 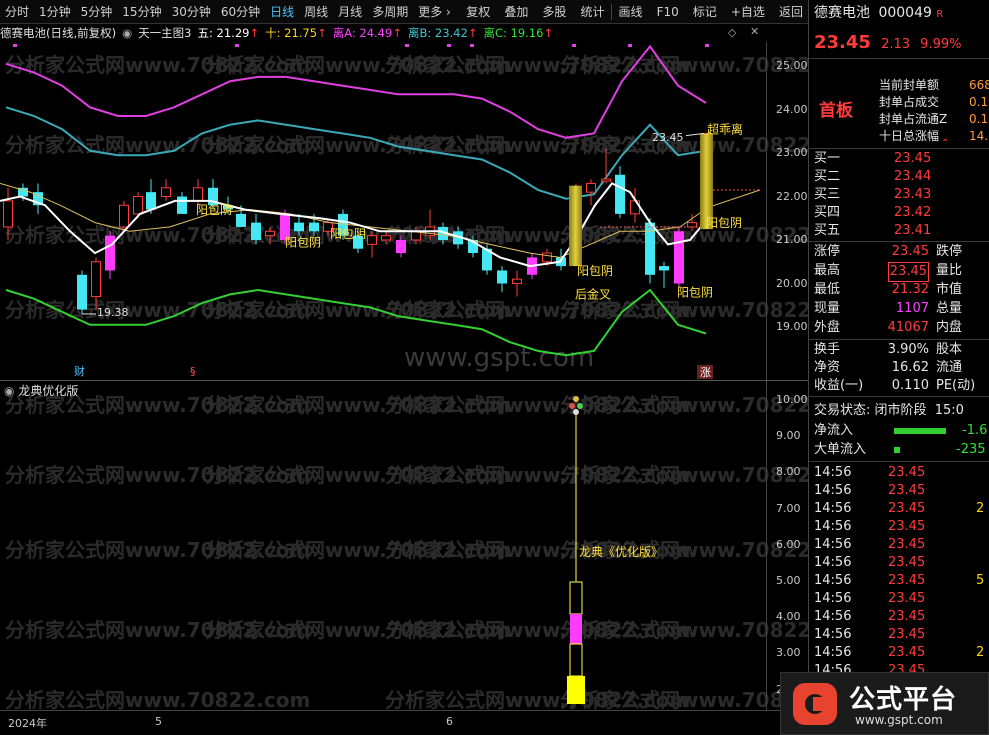 What do you see at coordinates (901, 213) in the screenshot?
I see `order-book-row: 买四 23.42` at bounding box center [901, 213].